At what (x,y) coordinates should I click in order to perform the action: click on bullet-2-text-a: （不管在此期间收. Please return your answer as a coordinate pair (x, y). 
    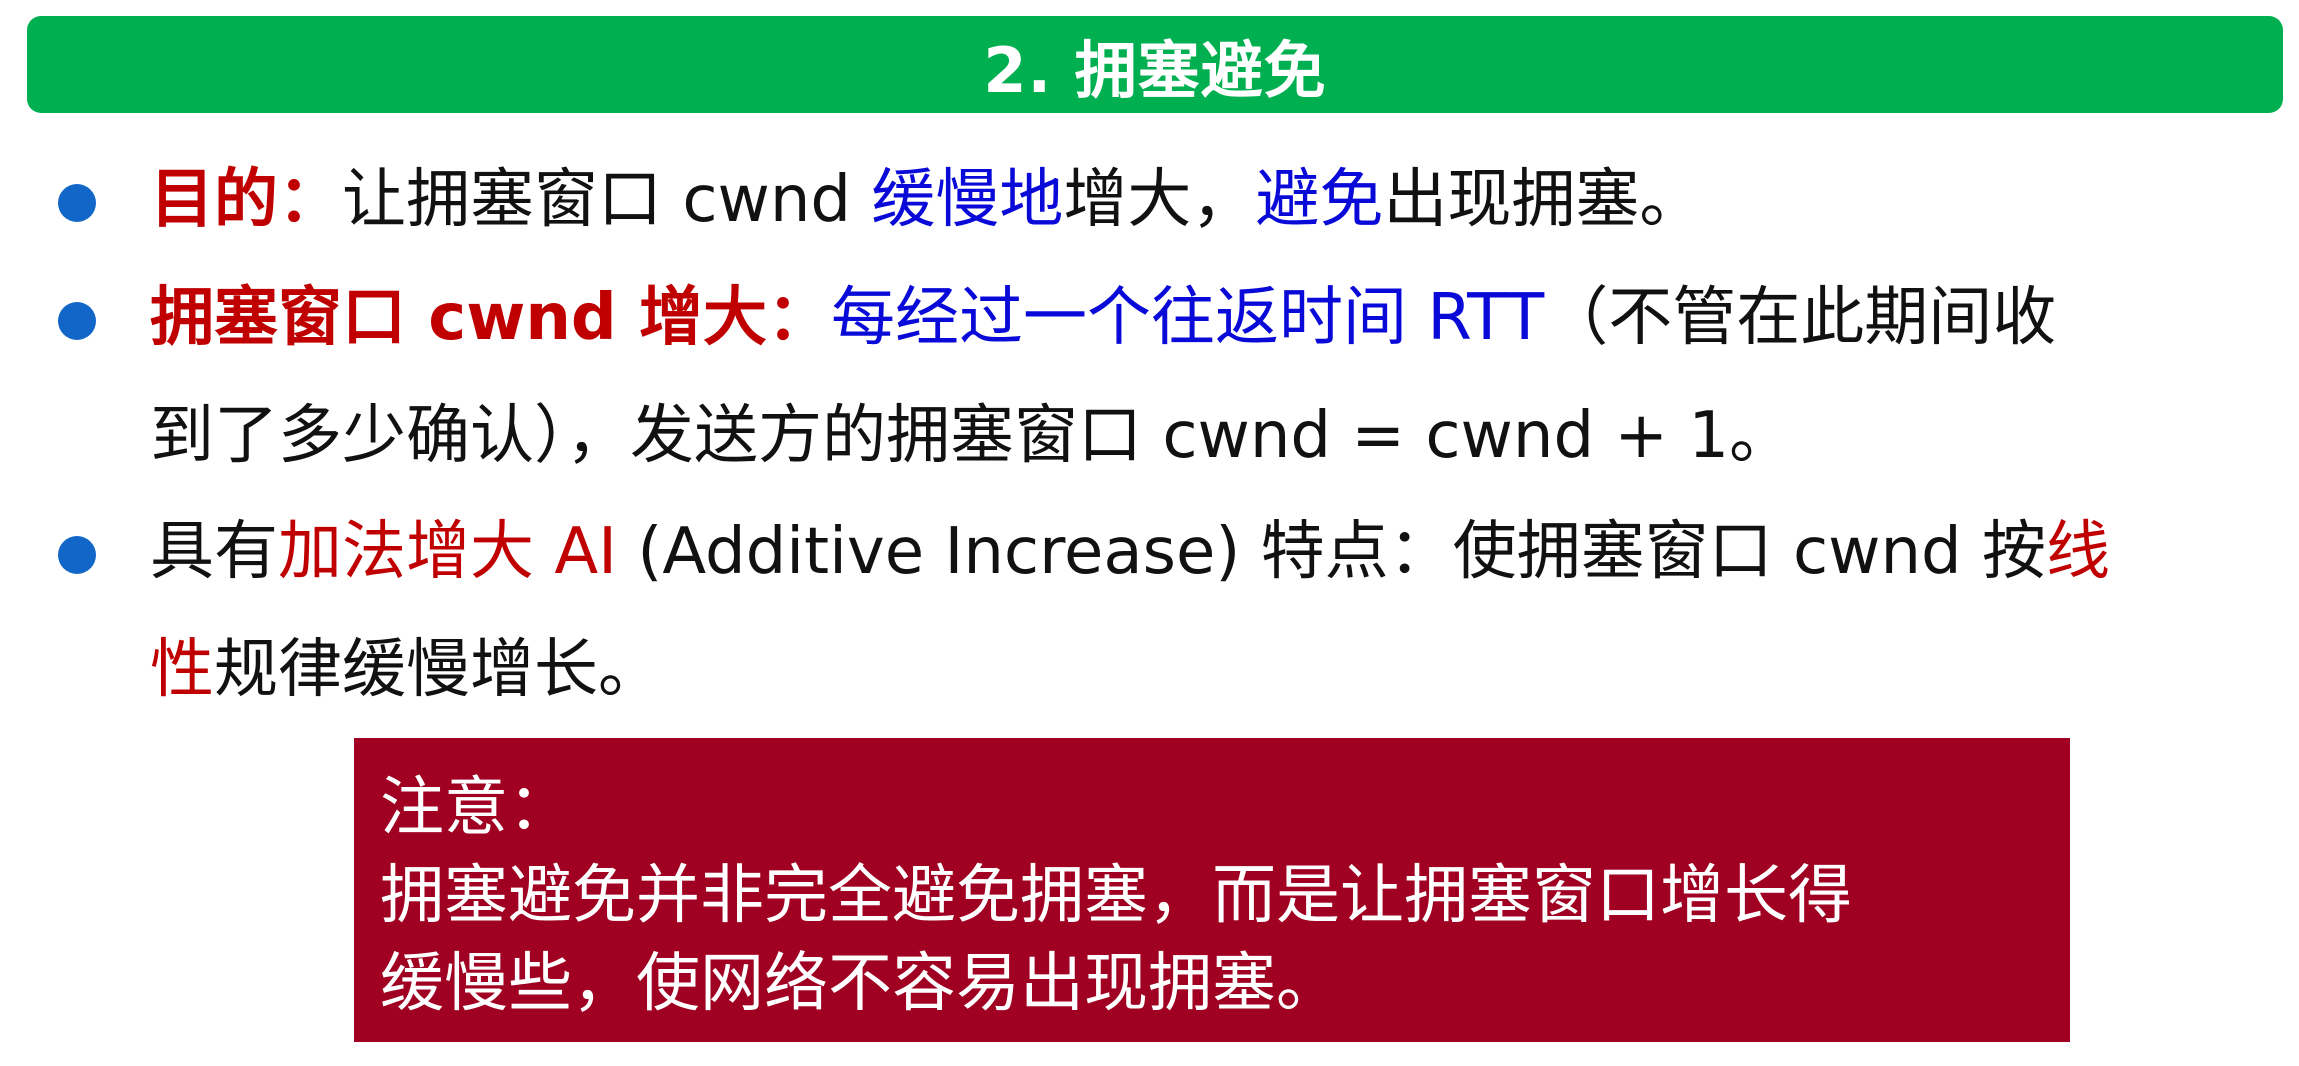
    Looking at the image, I should click on (1800, 318).